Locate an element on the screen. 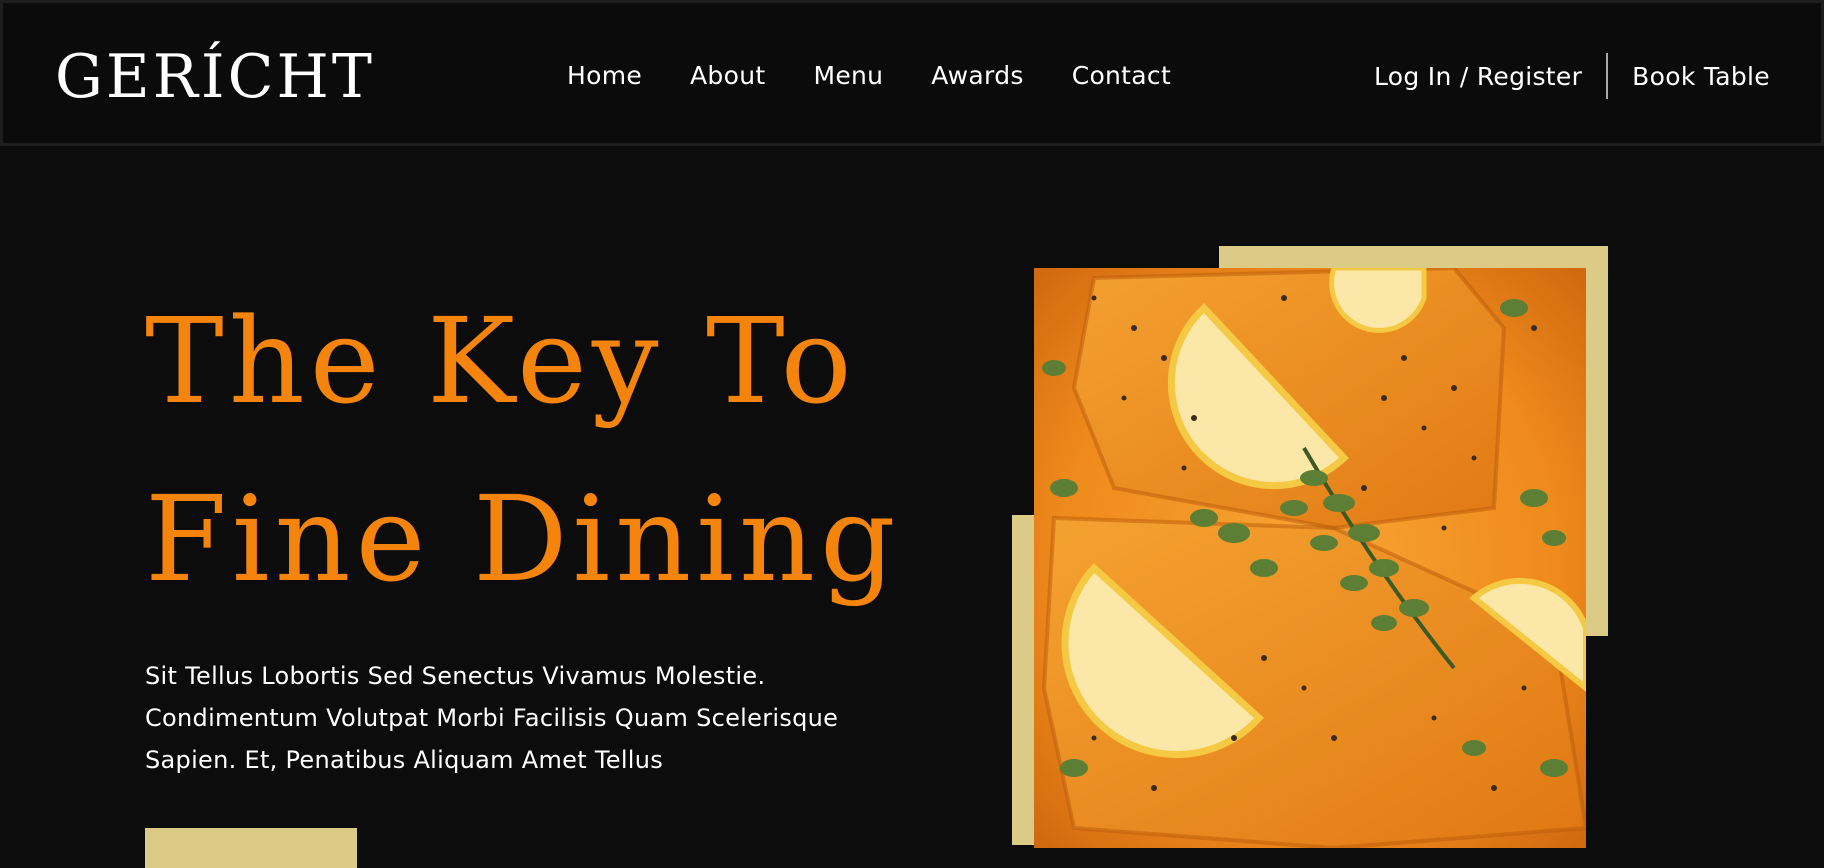 Image resolution: width=1824 pixels, height=868 pixels. nav-item-menu: Menu is located at coordinates (848, 76).